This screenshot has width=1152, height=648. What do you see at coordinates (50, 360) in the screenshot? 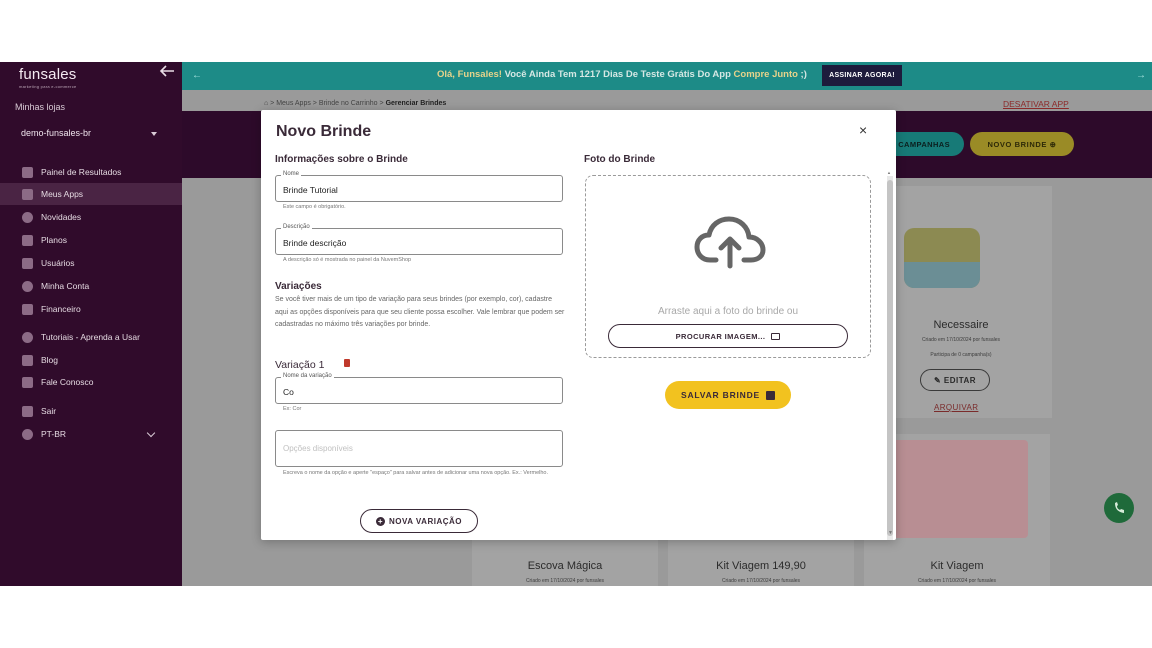
I see `sidebar-item-label: Blog` at bounding box center [50, 360].